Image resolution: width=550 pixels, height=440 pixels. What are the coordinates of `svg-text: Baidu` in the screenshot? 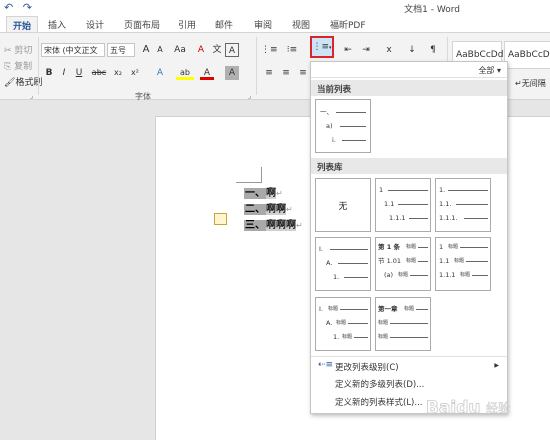 It's located at (453, 408).